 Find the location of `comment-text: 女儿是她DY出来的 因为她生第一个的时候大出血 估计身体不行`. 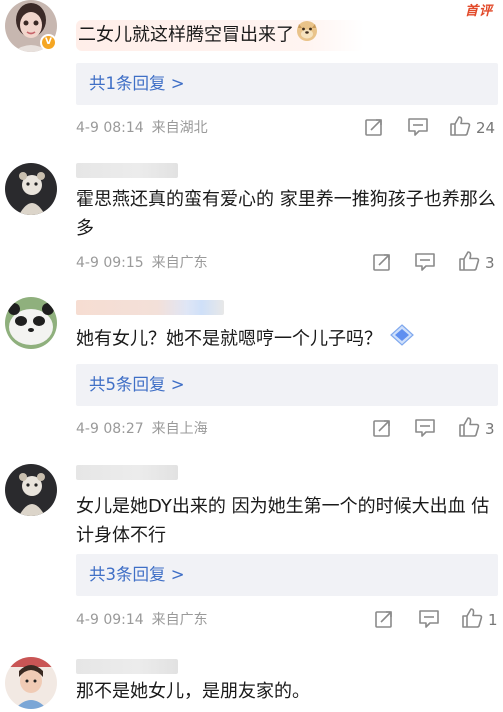

comment-text: 女儿是她DY出来的 因为她生第一个的时候大出血 估计身体不行 is located at coordinates (283, 521).